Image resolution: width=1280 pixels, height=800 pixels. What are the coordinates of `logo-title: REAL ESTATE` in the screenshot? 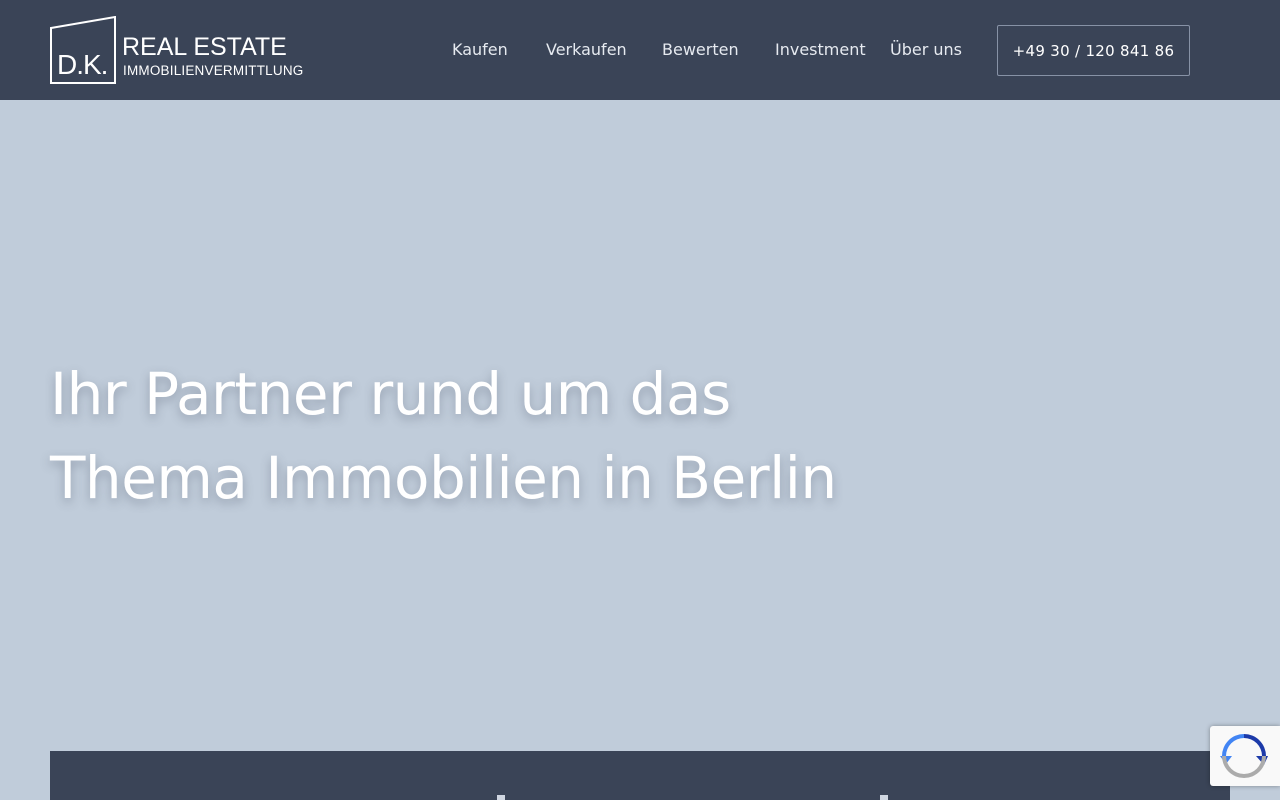 It's located at (204, 47).